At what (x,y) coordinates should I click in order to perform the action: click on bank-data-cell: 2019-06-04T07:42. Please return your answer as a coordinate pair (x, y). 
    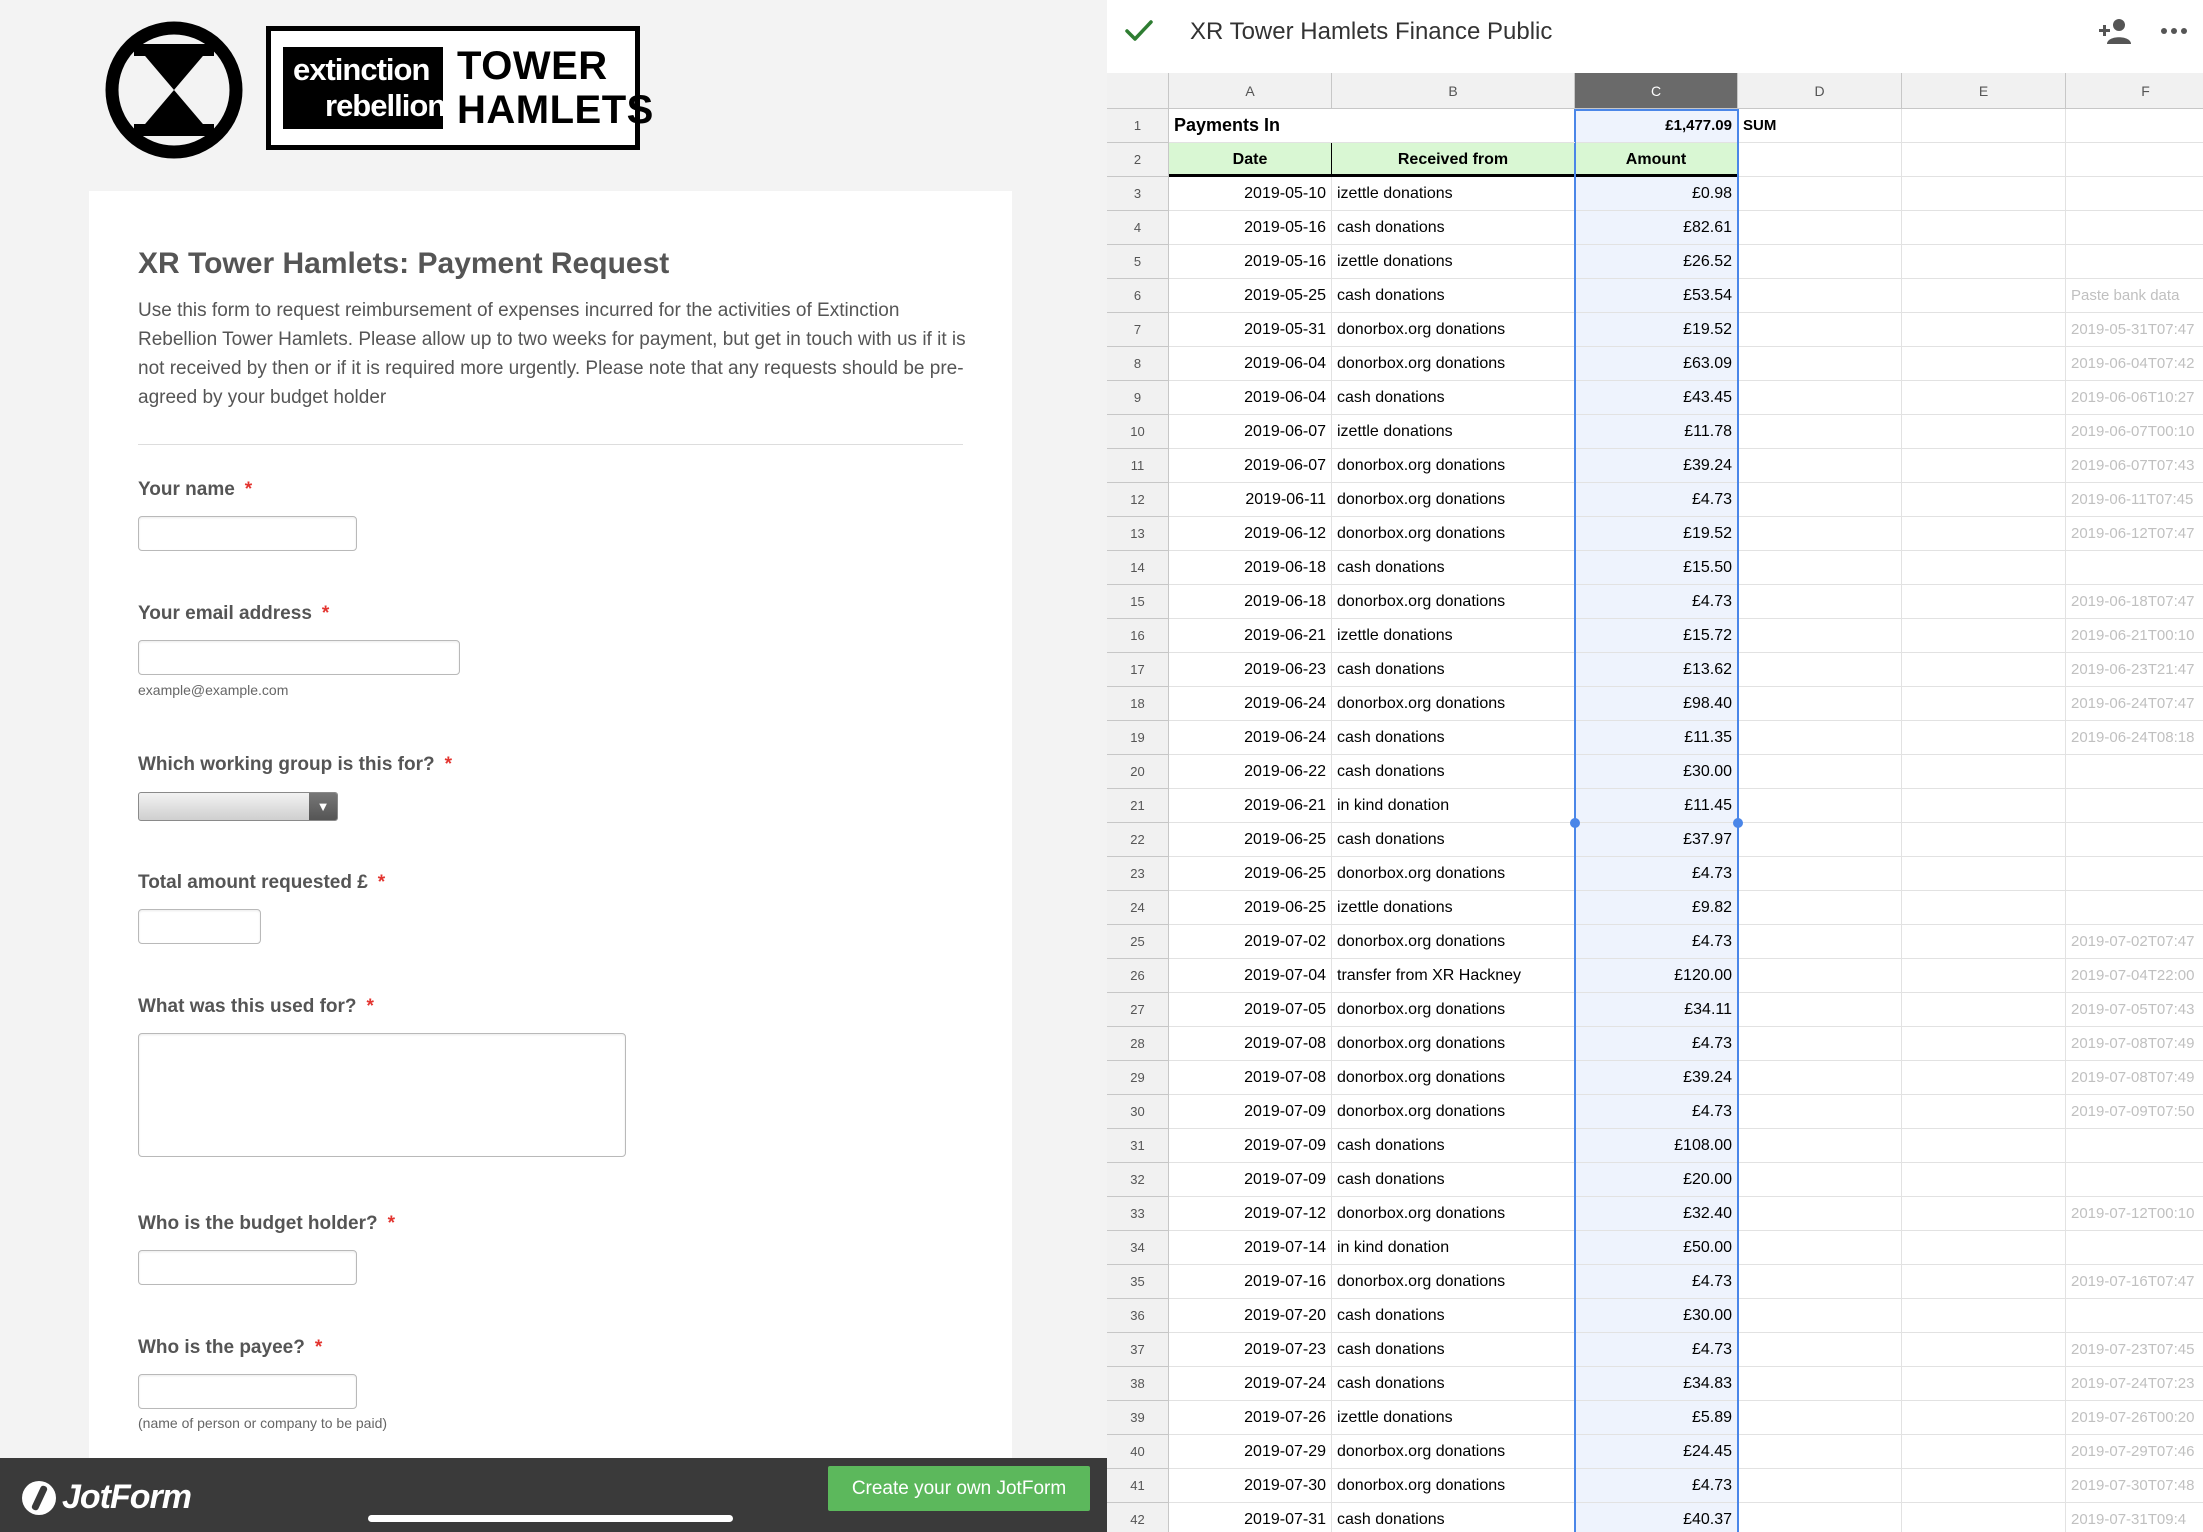
    Looking at the image, I should click on (2134, 364).